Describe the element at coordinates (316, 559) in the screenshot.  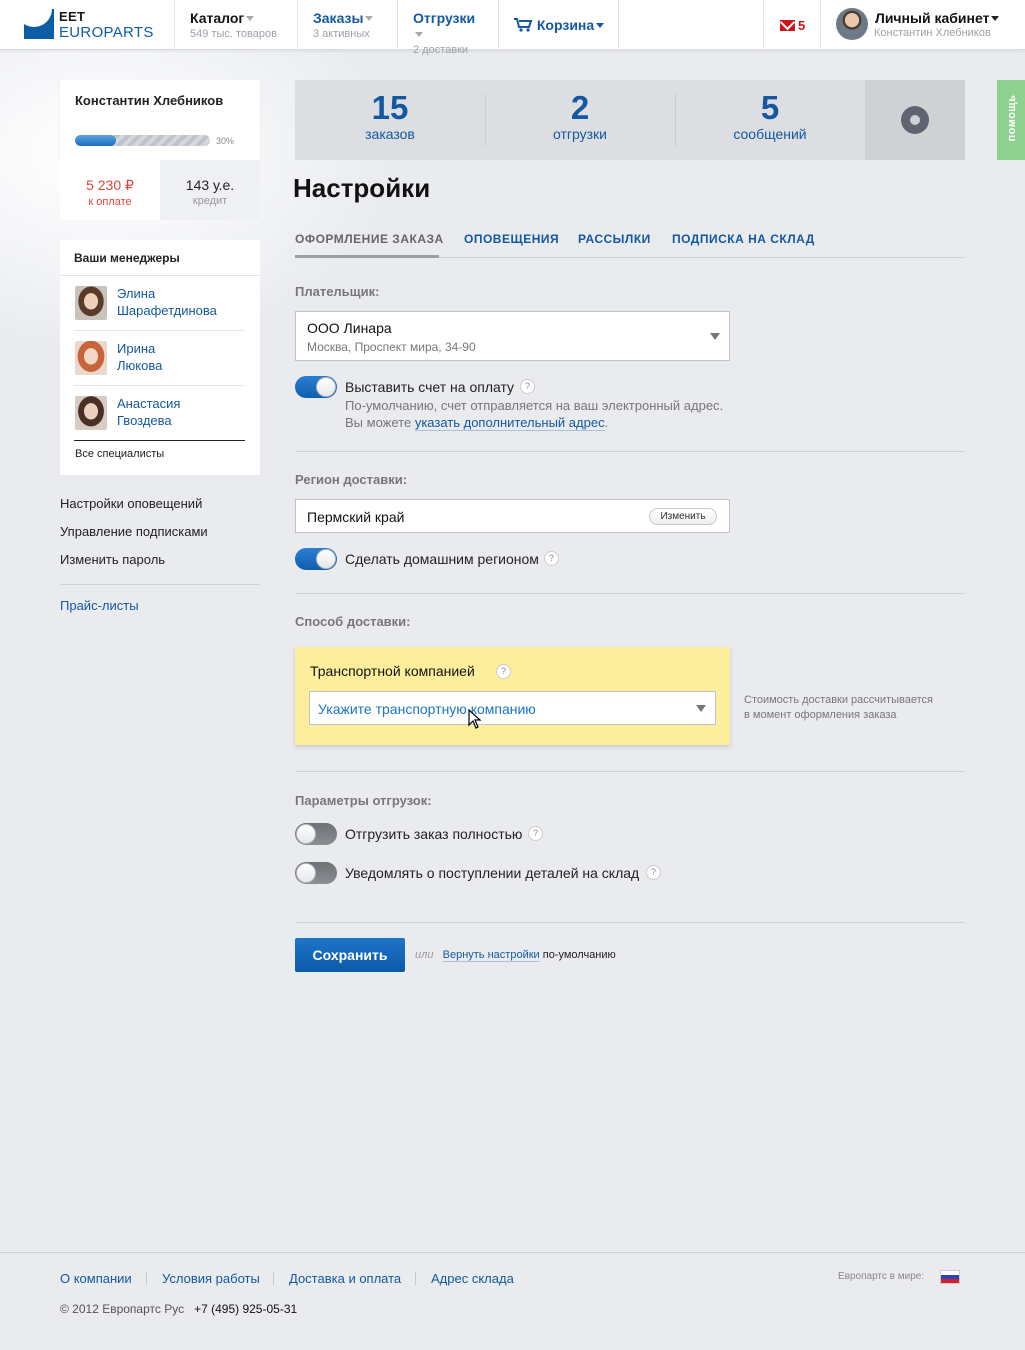
I see `home-region-toggle` at that location.